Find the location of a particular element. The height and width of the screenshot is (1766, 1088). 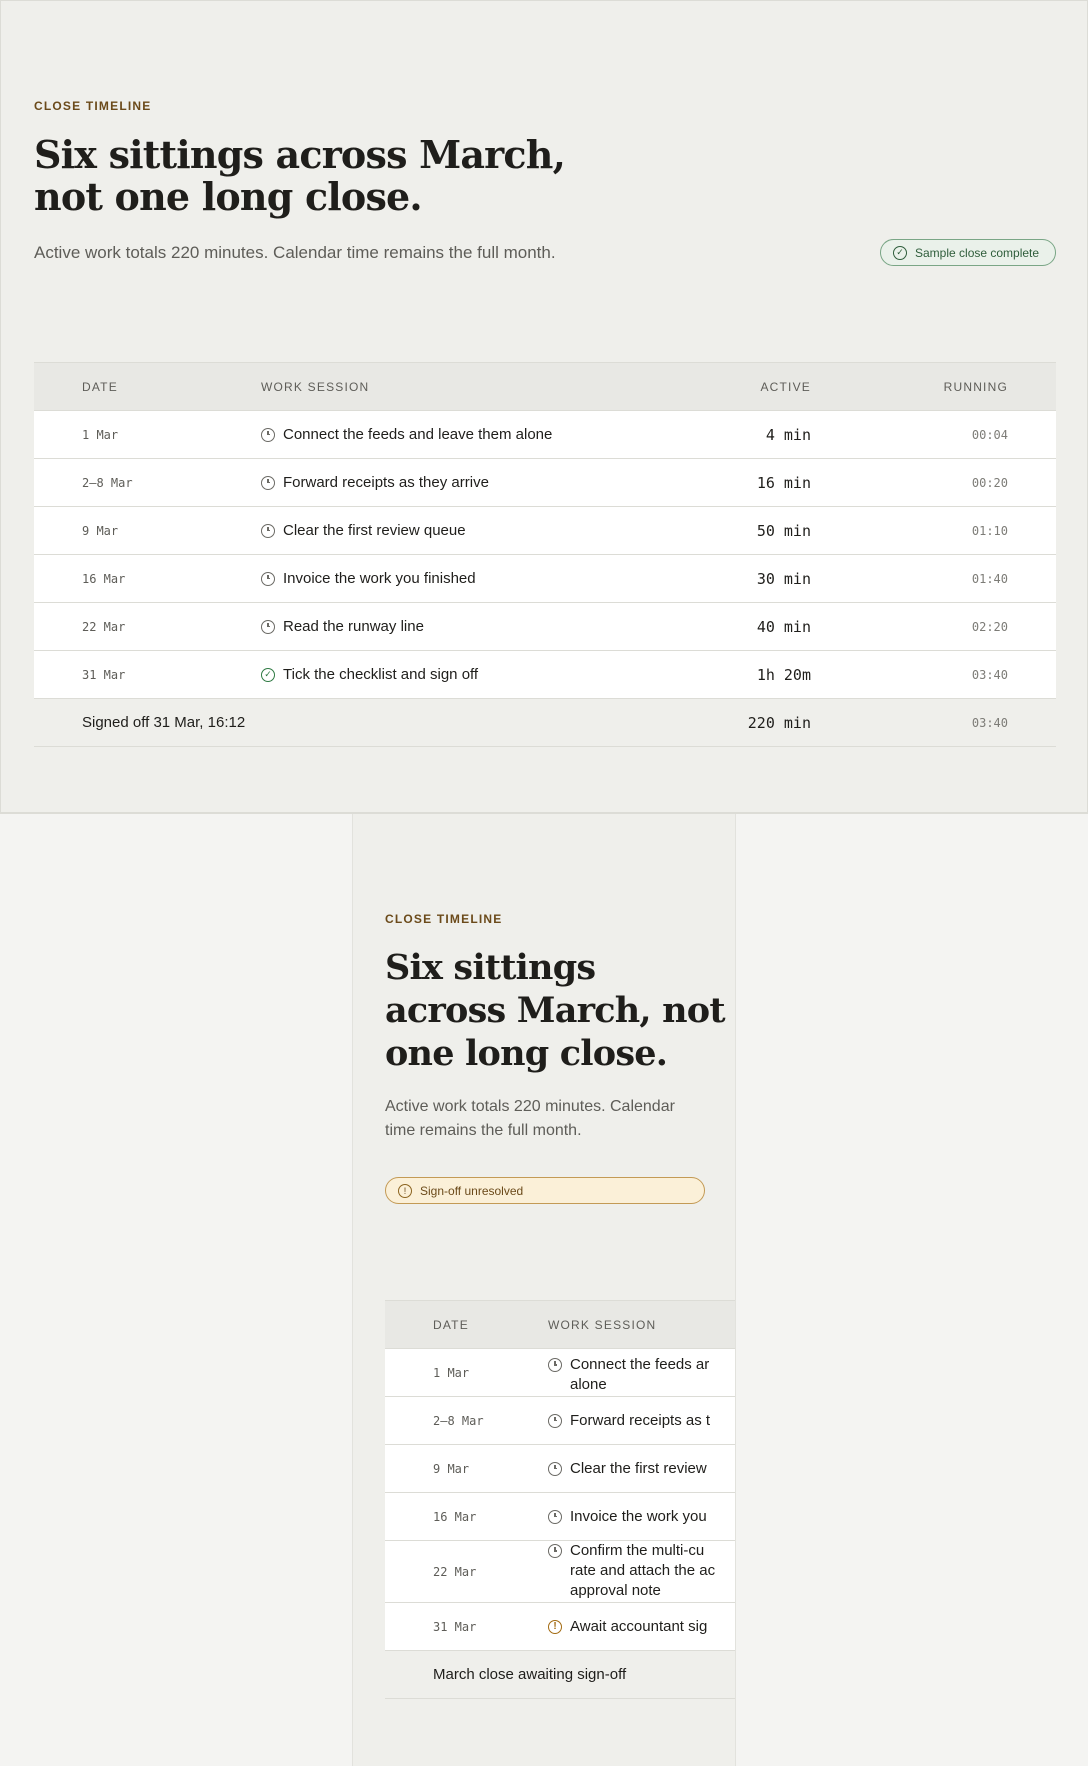

session-line: Connect the feeds ar is located at coordinates (640, 1364).